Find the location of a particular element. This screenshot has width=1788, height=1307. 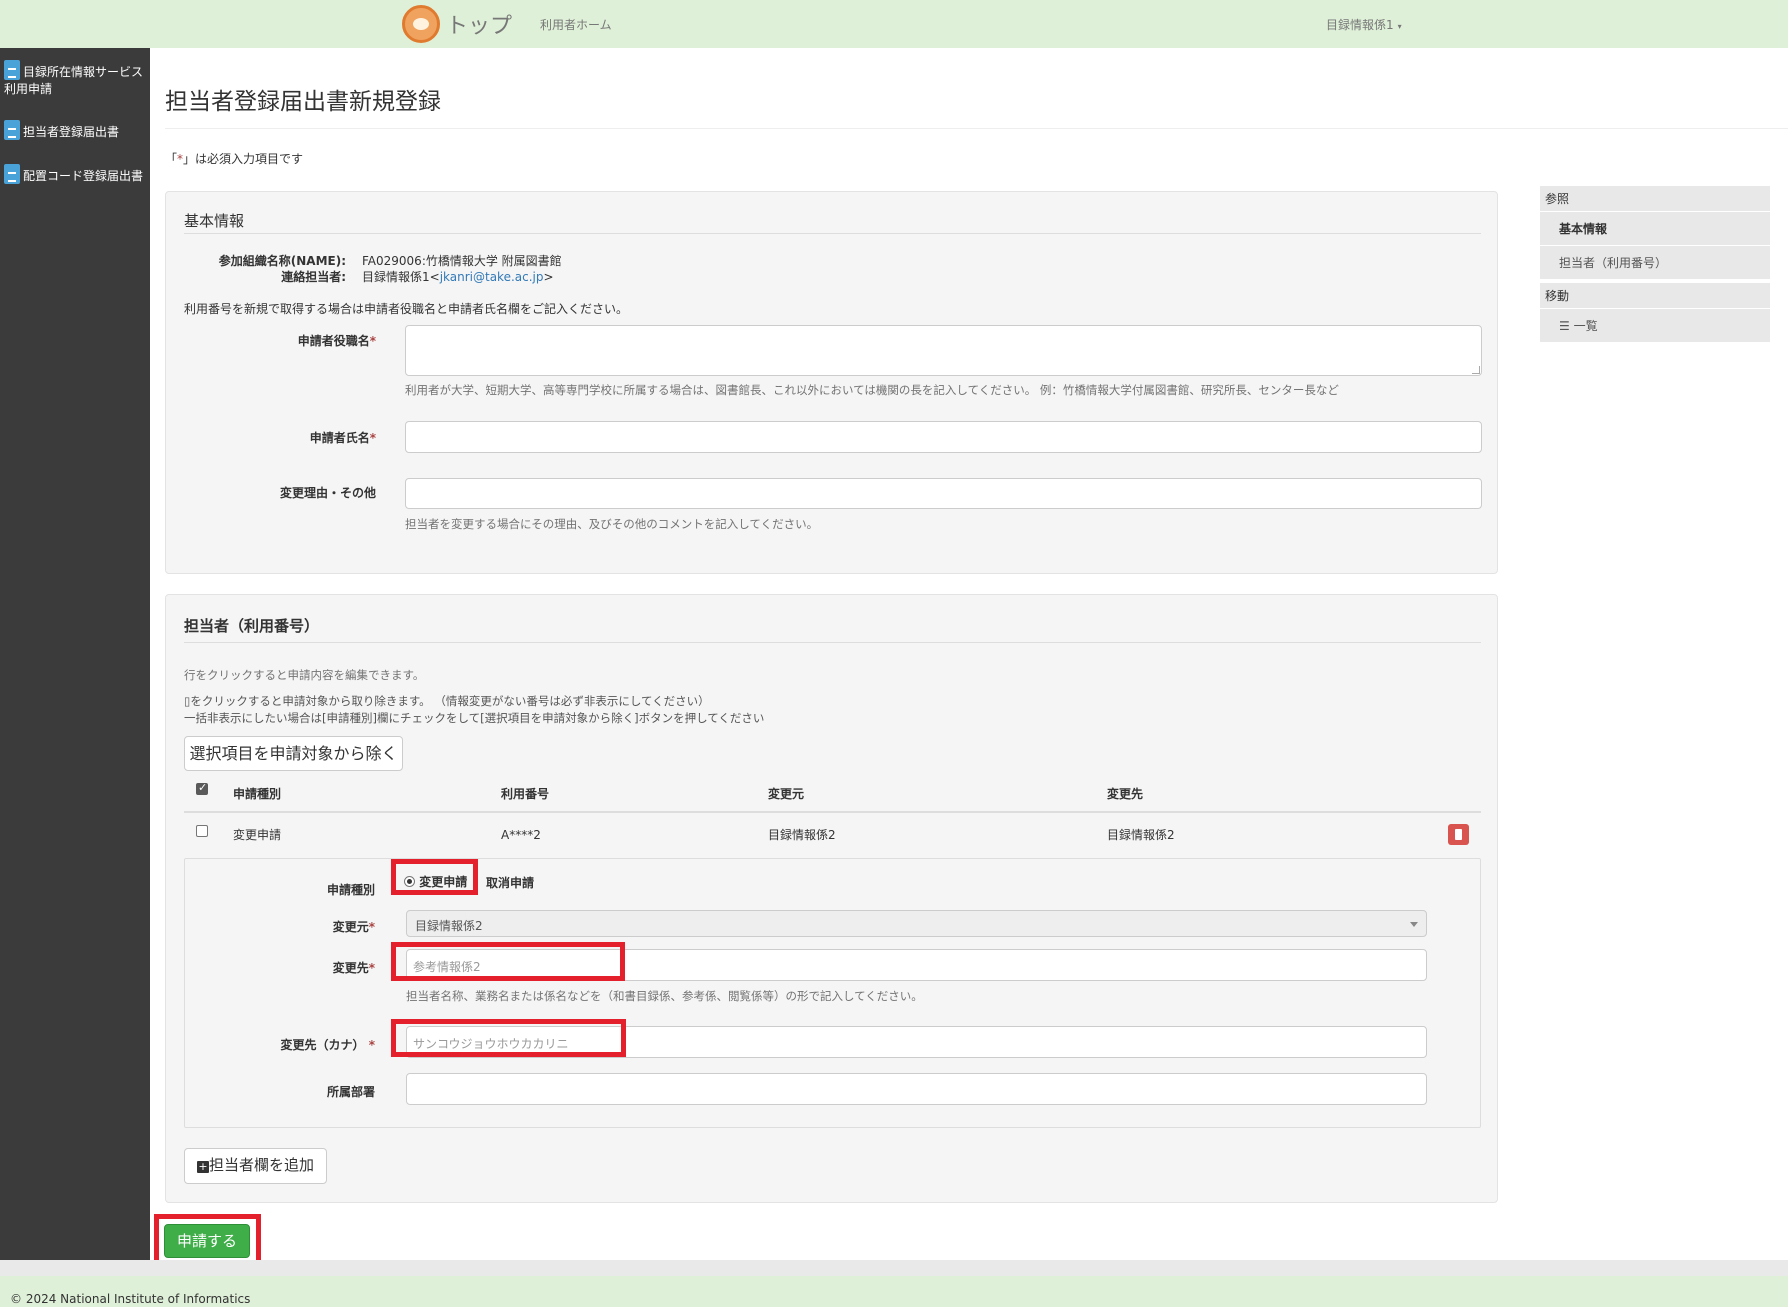

edit-to-label-text: 変更先 is located at coordinates (350, 968).